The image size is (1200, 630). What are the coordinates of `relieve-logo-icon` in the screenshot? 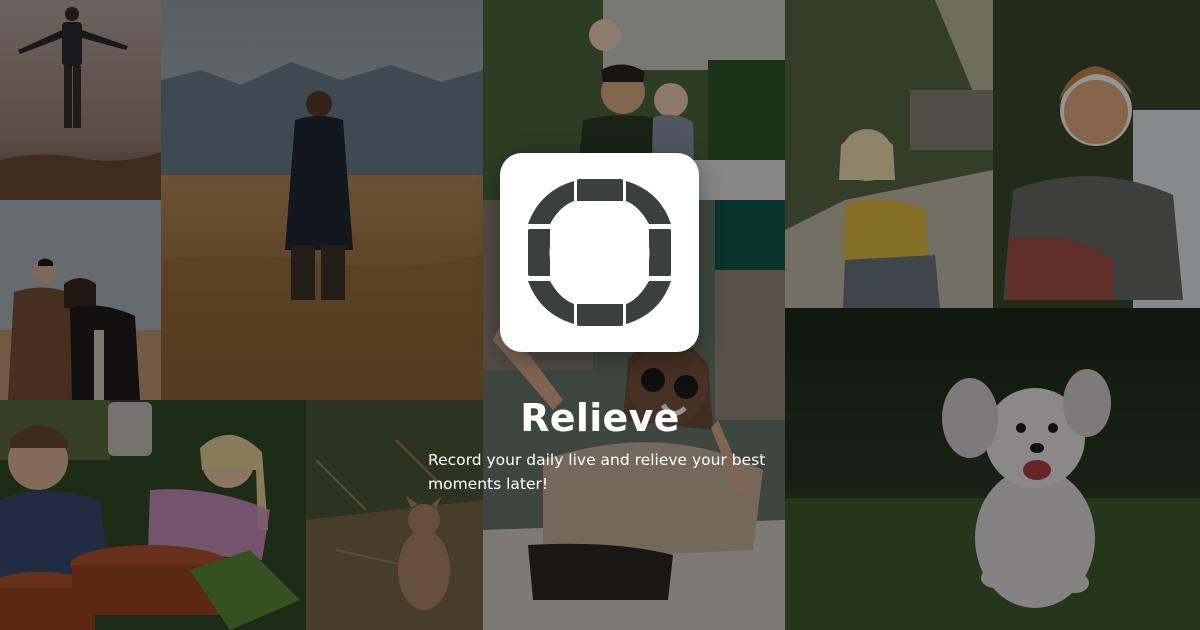 It's located at (599, 252).